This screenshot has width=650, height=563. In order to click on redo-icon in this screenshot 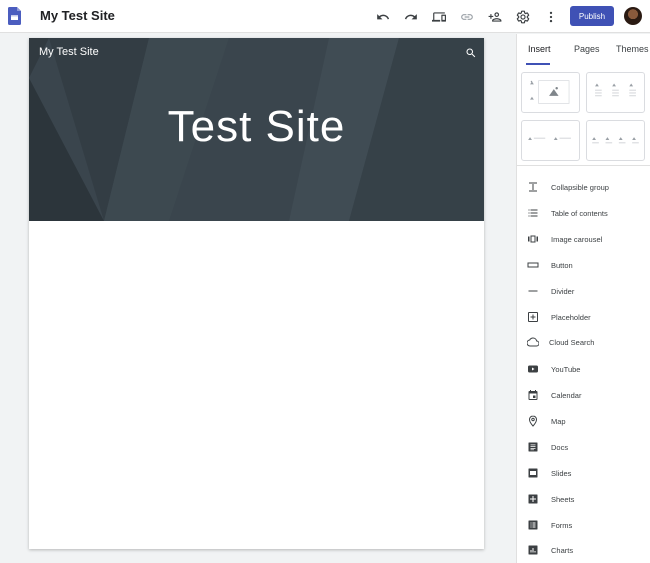, I will do `click(411, 17)`.